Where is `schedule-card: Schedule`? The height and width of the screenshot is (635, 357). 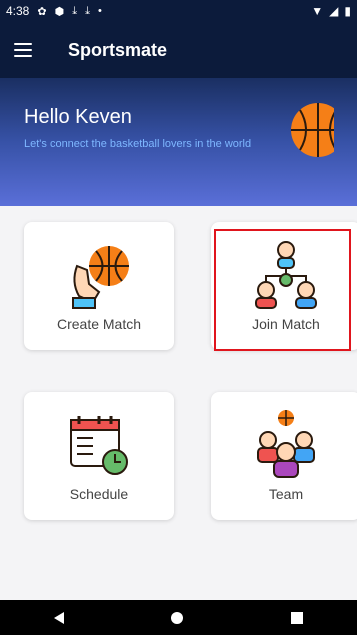 schedule-card: Schedule is located at coordinates (99, 456).